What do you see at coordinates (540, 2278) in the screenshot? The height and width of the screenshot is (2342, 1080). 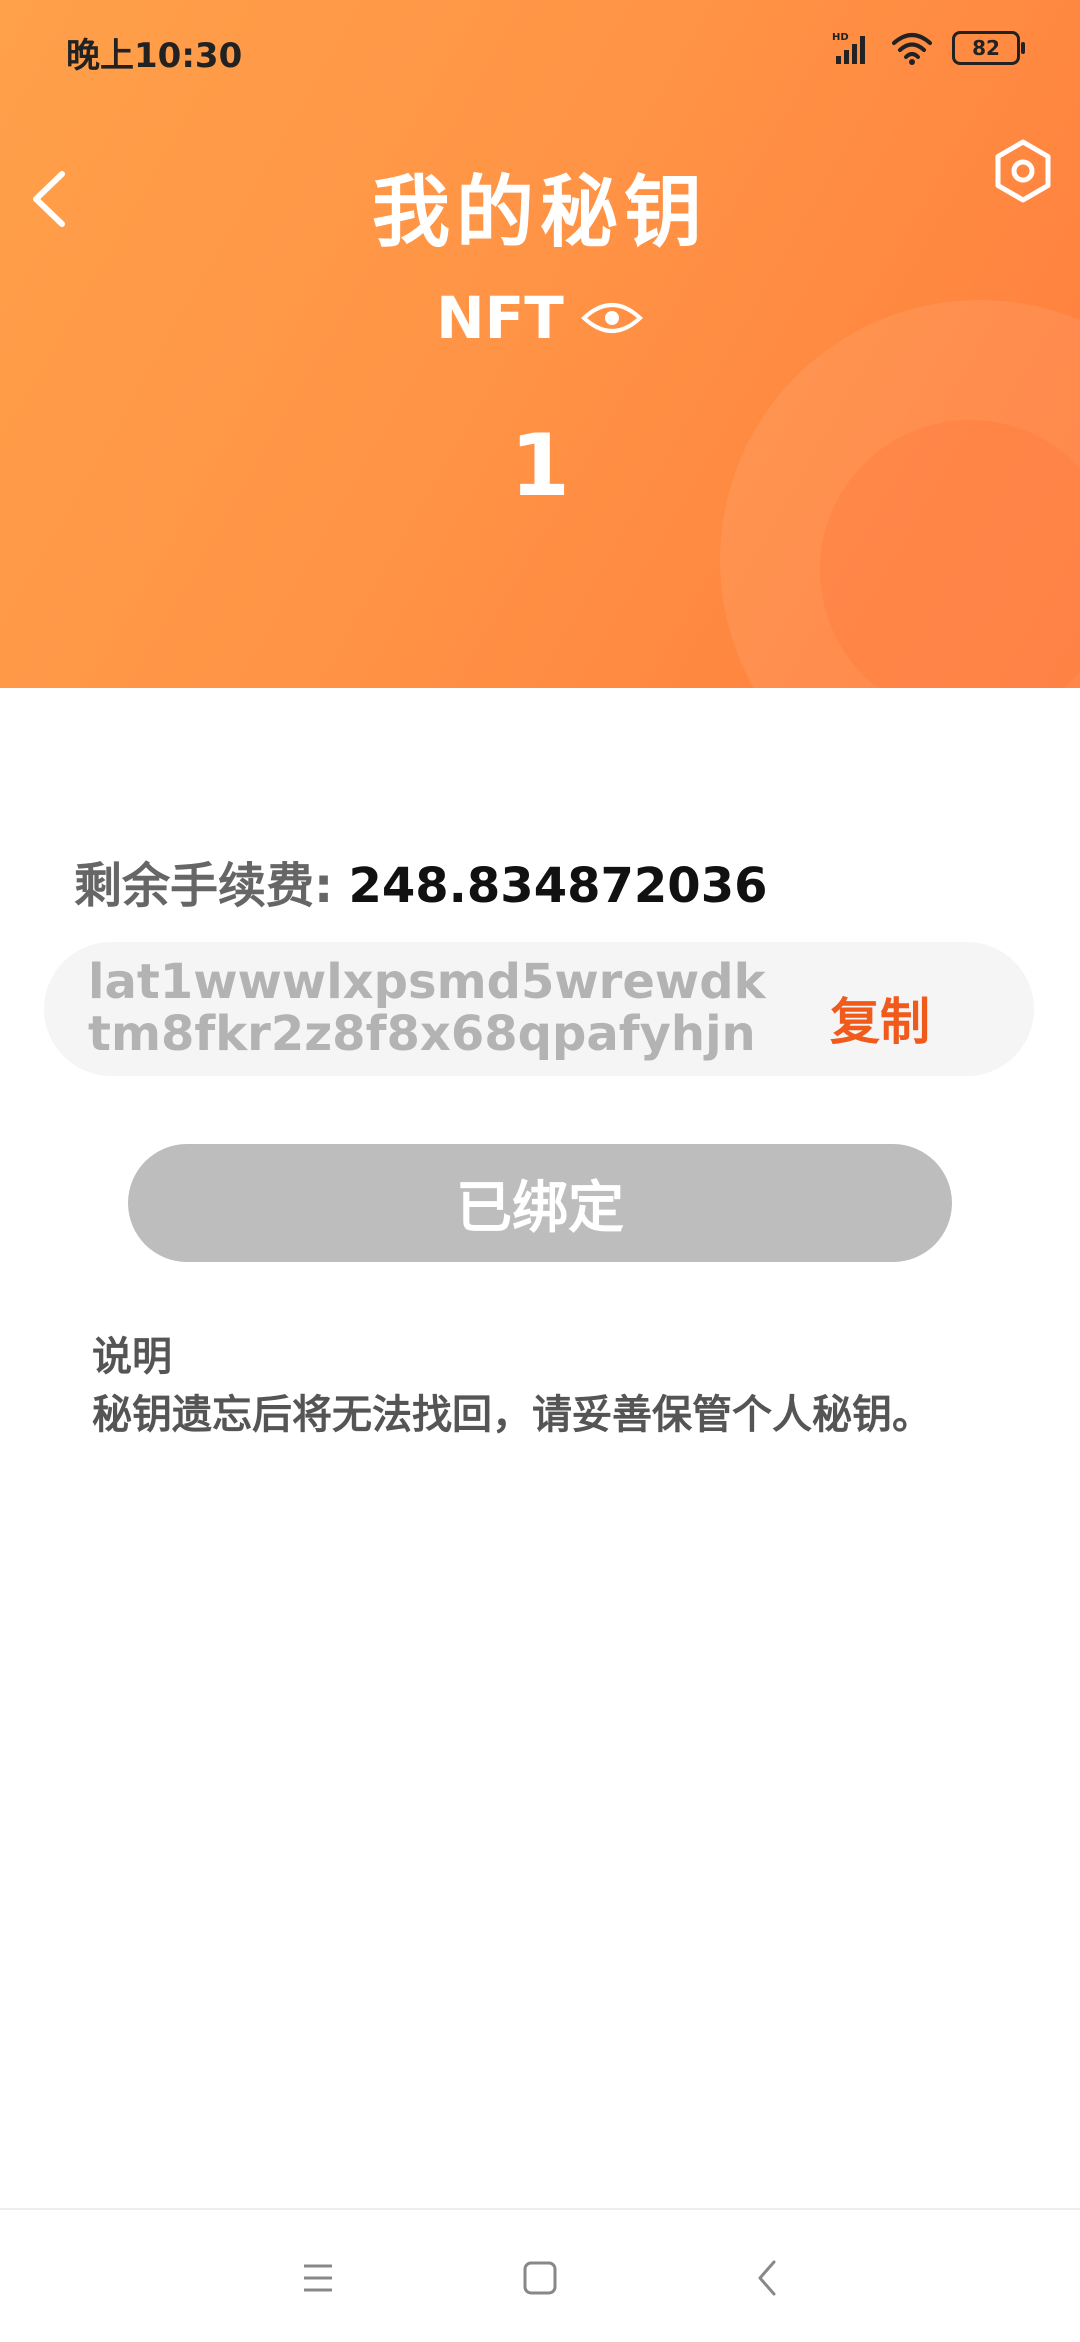 I see `home-icon` at bounding box center [540, 2278].